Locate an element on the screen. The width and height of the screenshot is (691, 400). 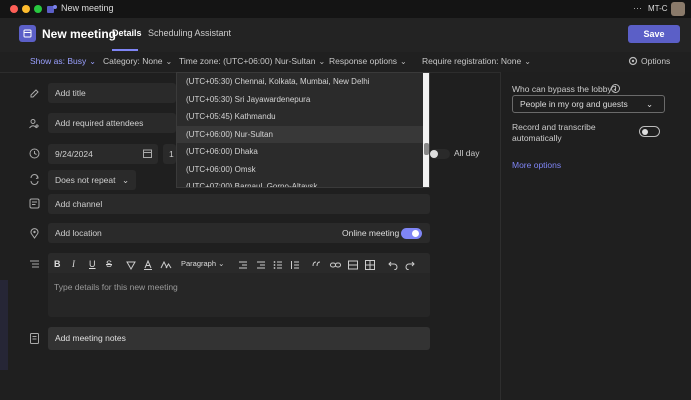
details-placeholder: Type details for this new meeting is located at coordinates (116, 287).